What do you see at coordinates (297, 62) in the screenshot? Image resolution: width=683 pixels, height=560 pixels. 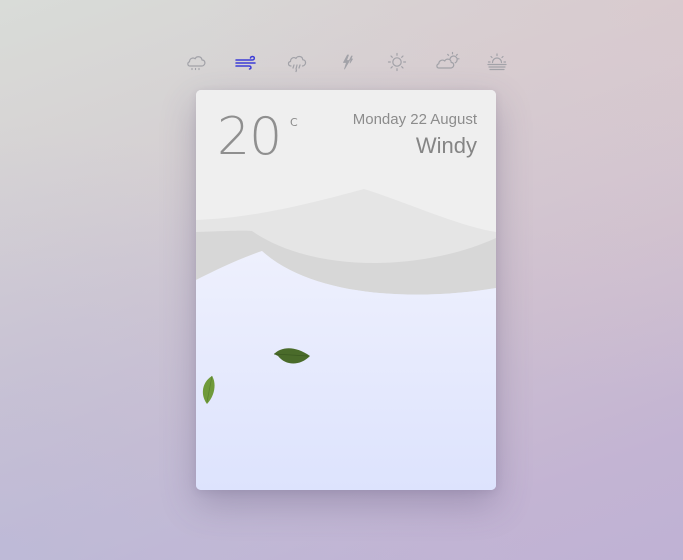 I see `rain-icon` at bounding box center [297, 62].